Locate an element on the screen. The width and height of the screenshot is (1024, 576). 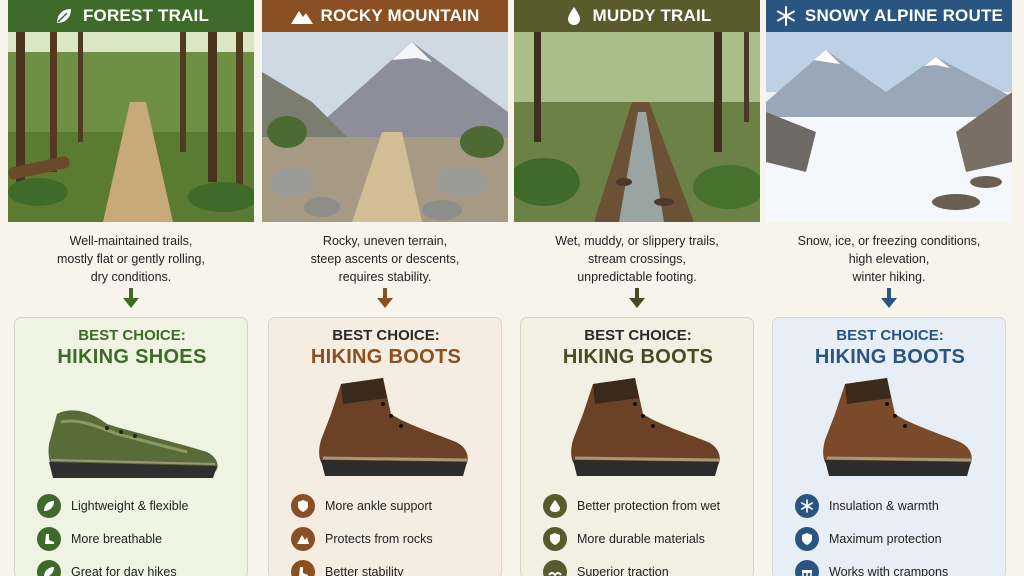
crampon-icon is located at coordinates (807, 568).